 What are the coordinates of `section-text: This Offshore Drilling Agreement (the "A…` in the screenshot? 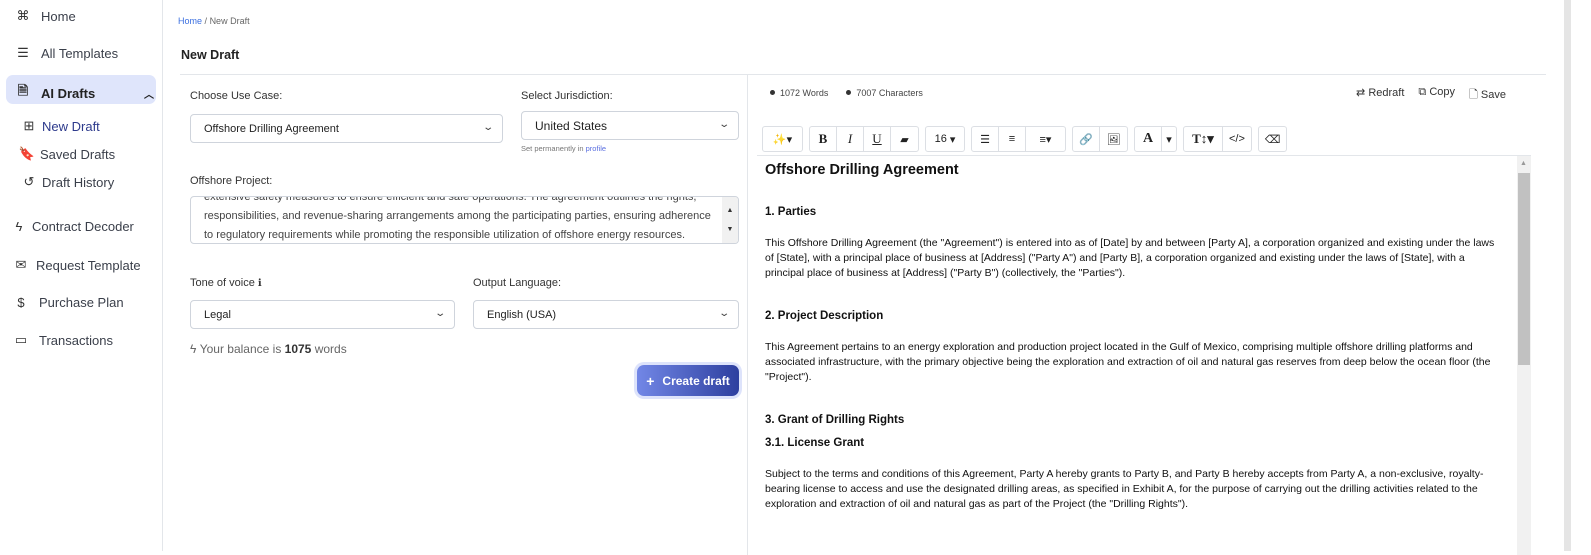 It's located at (1130, 258).